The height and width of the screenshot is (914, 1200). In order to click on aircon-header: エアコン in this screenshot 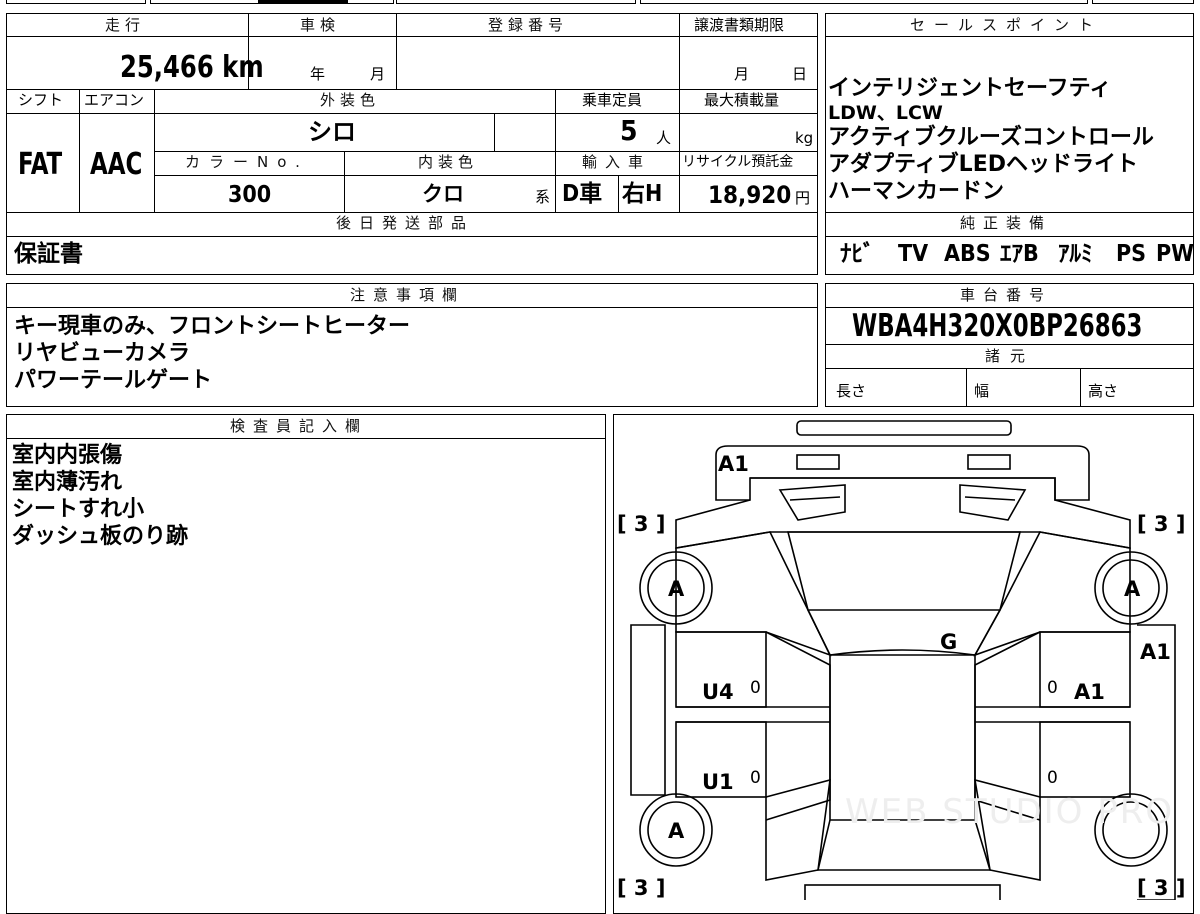, I will do `click(114, 100)`.